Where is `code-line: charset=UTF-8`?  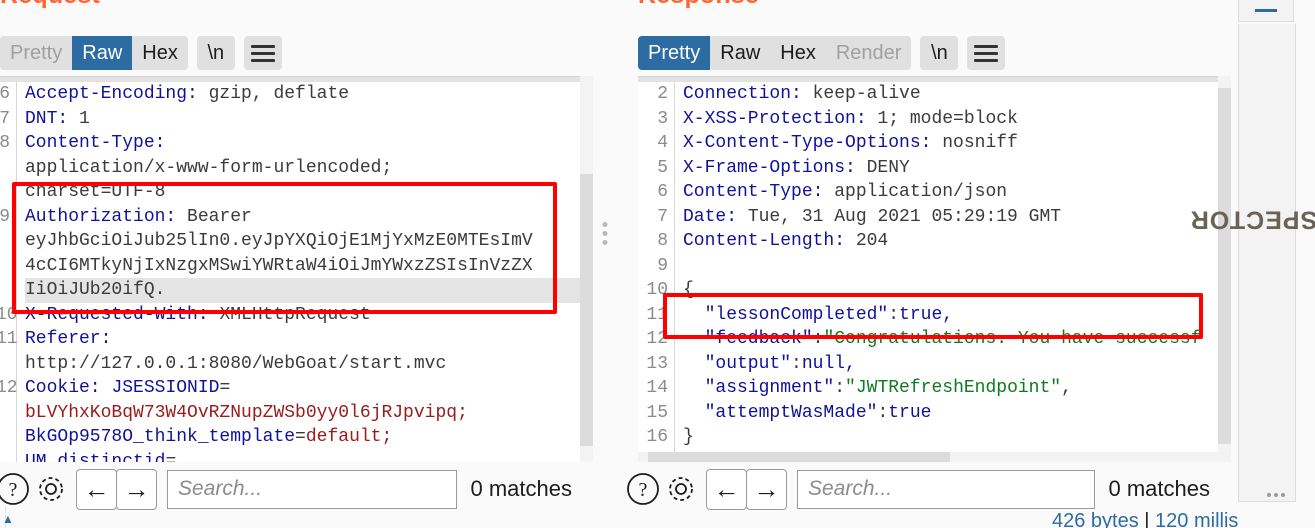
code-line: charset=UTF-8 is located at coordinates (302, 192).